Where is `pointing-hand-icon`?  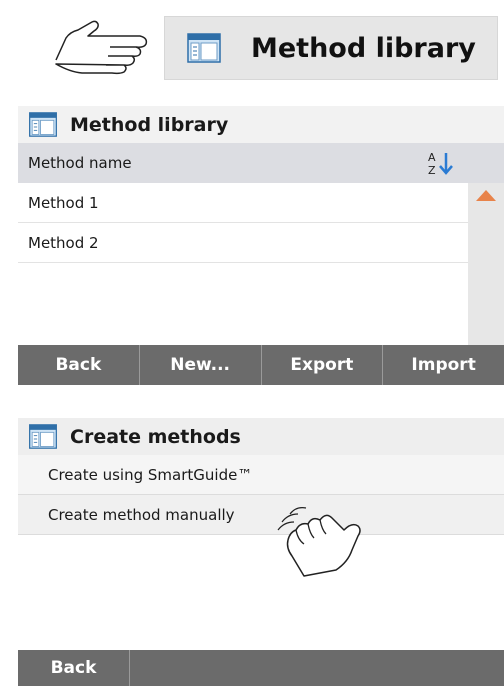 pointing-hand-icon is located at coordinates (101, 47).